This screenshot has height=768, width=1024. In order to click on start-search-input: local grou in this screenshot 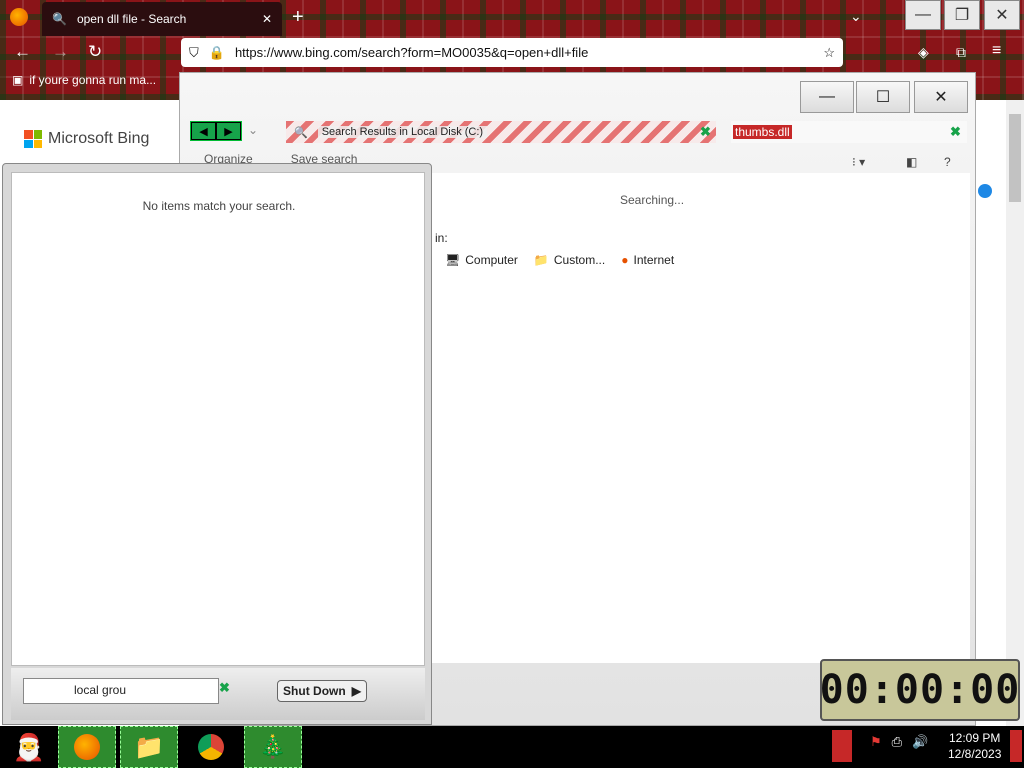, I will do `click(121, 691)`.